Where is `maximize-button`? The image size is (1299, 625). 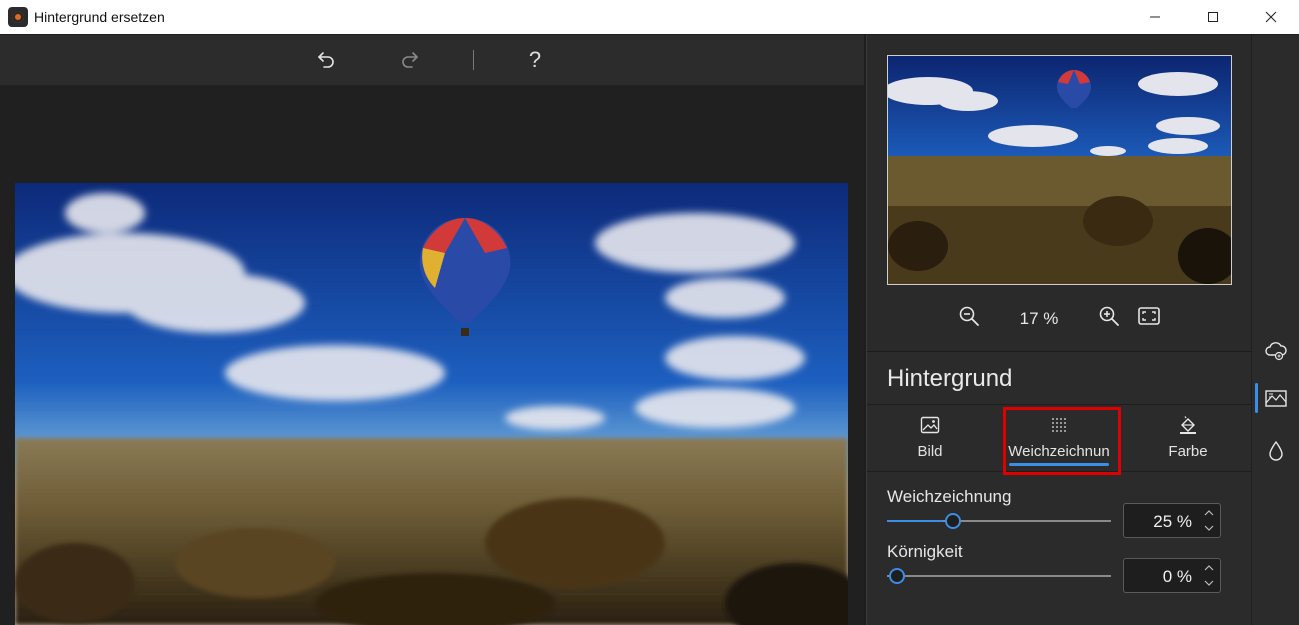
maximize-button is located at coordinates (1213, 17).